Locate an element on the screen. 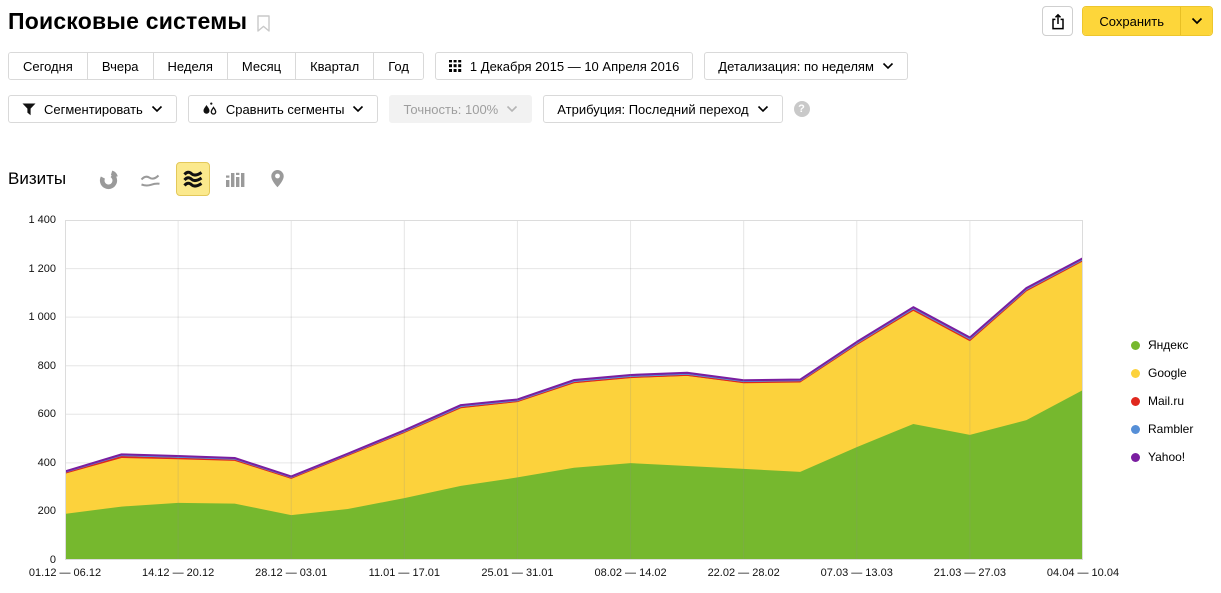  save-button: Сохранить is located at coordinates (1131, 21).